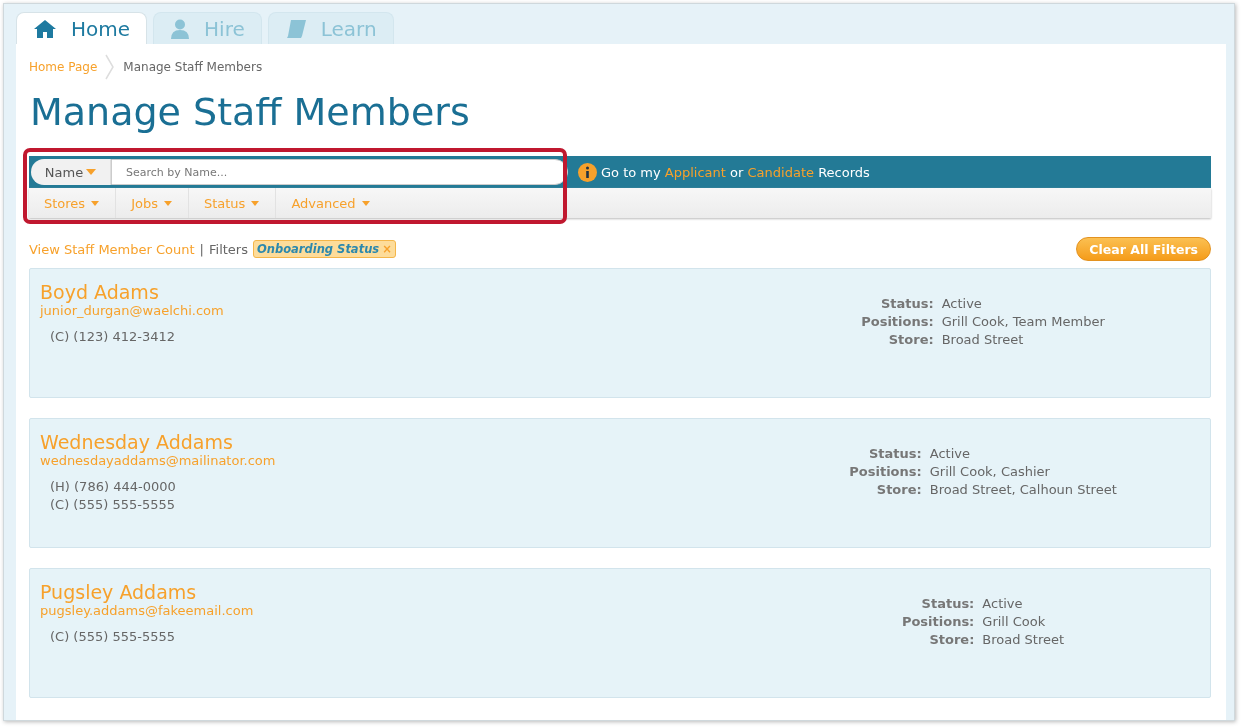 The width and height of the screenshot is (1242, 727). I want to click on staff-name-link: Boyd Adams, so click(99, 292).